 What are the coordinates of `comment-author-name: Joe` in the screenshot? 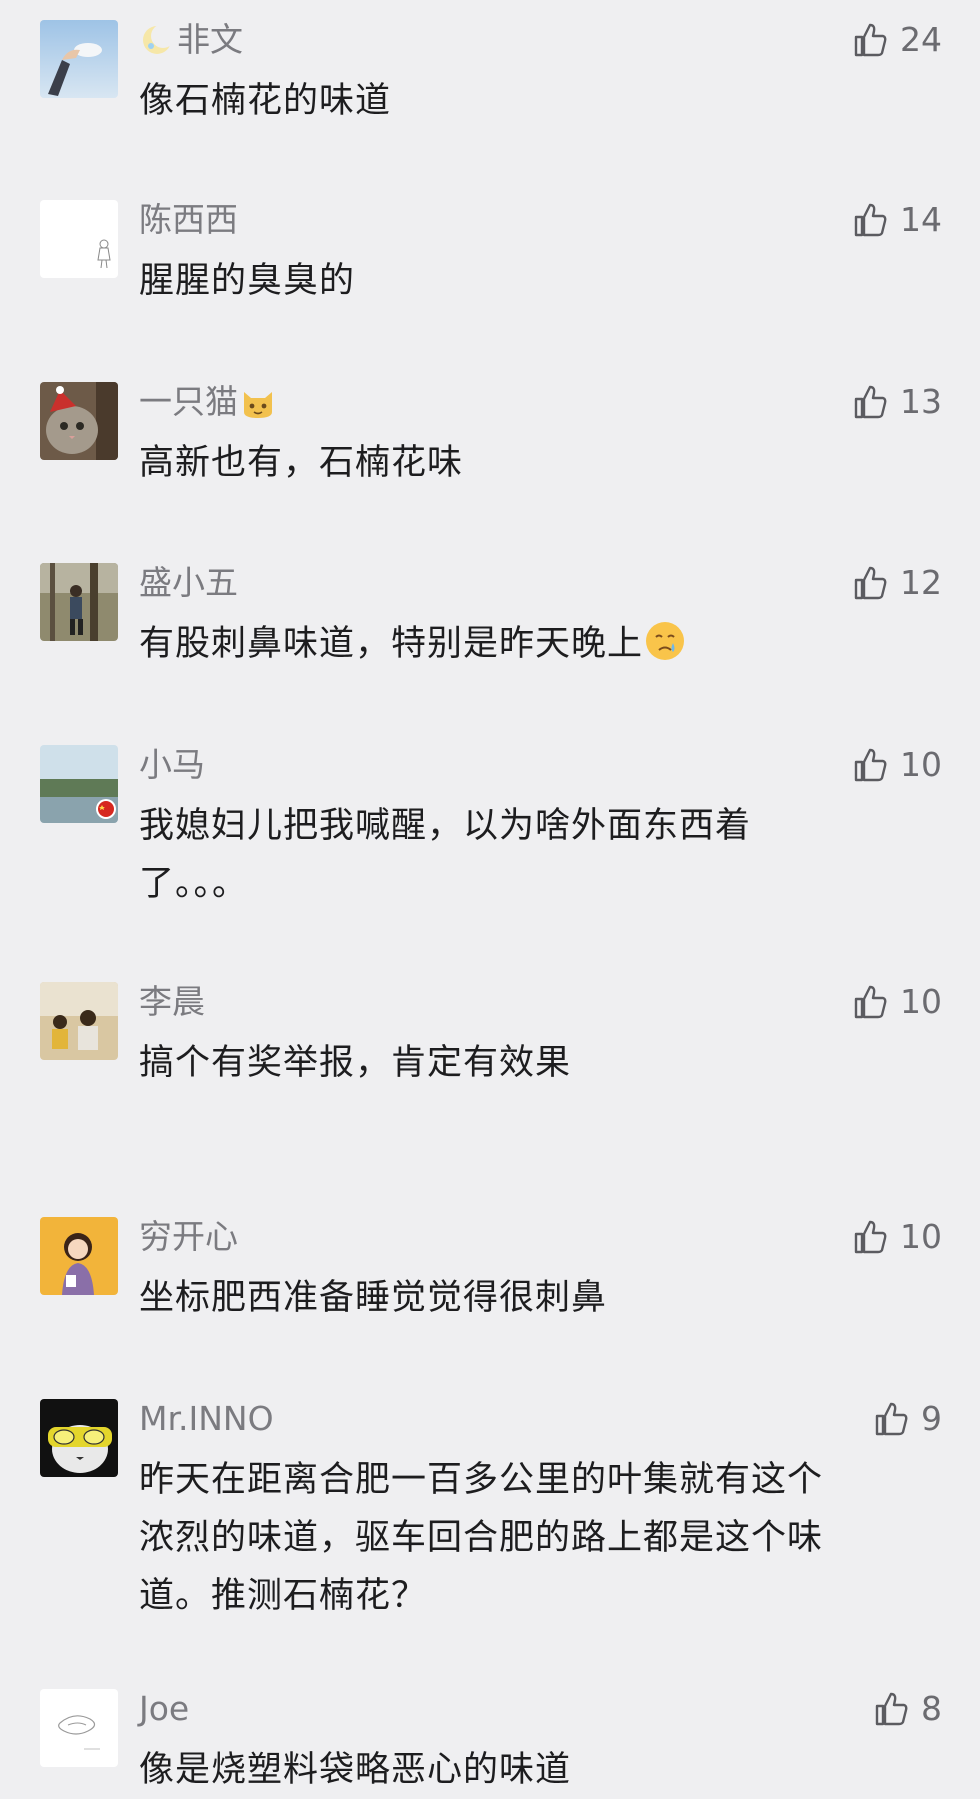 It's located at (164, 1708).